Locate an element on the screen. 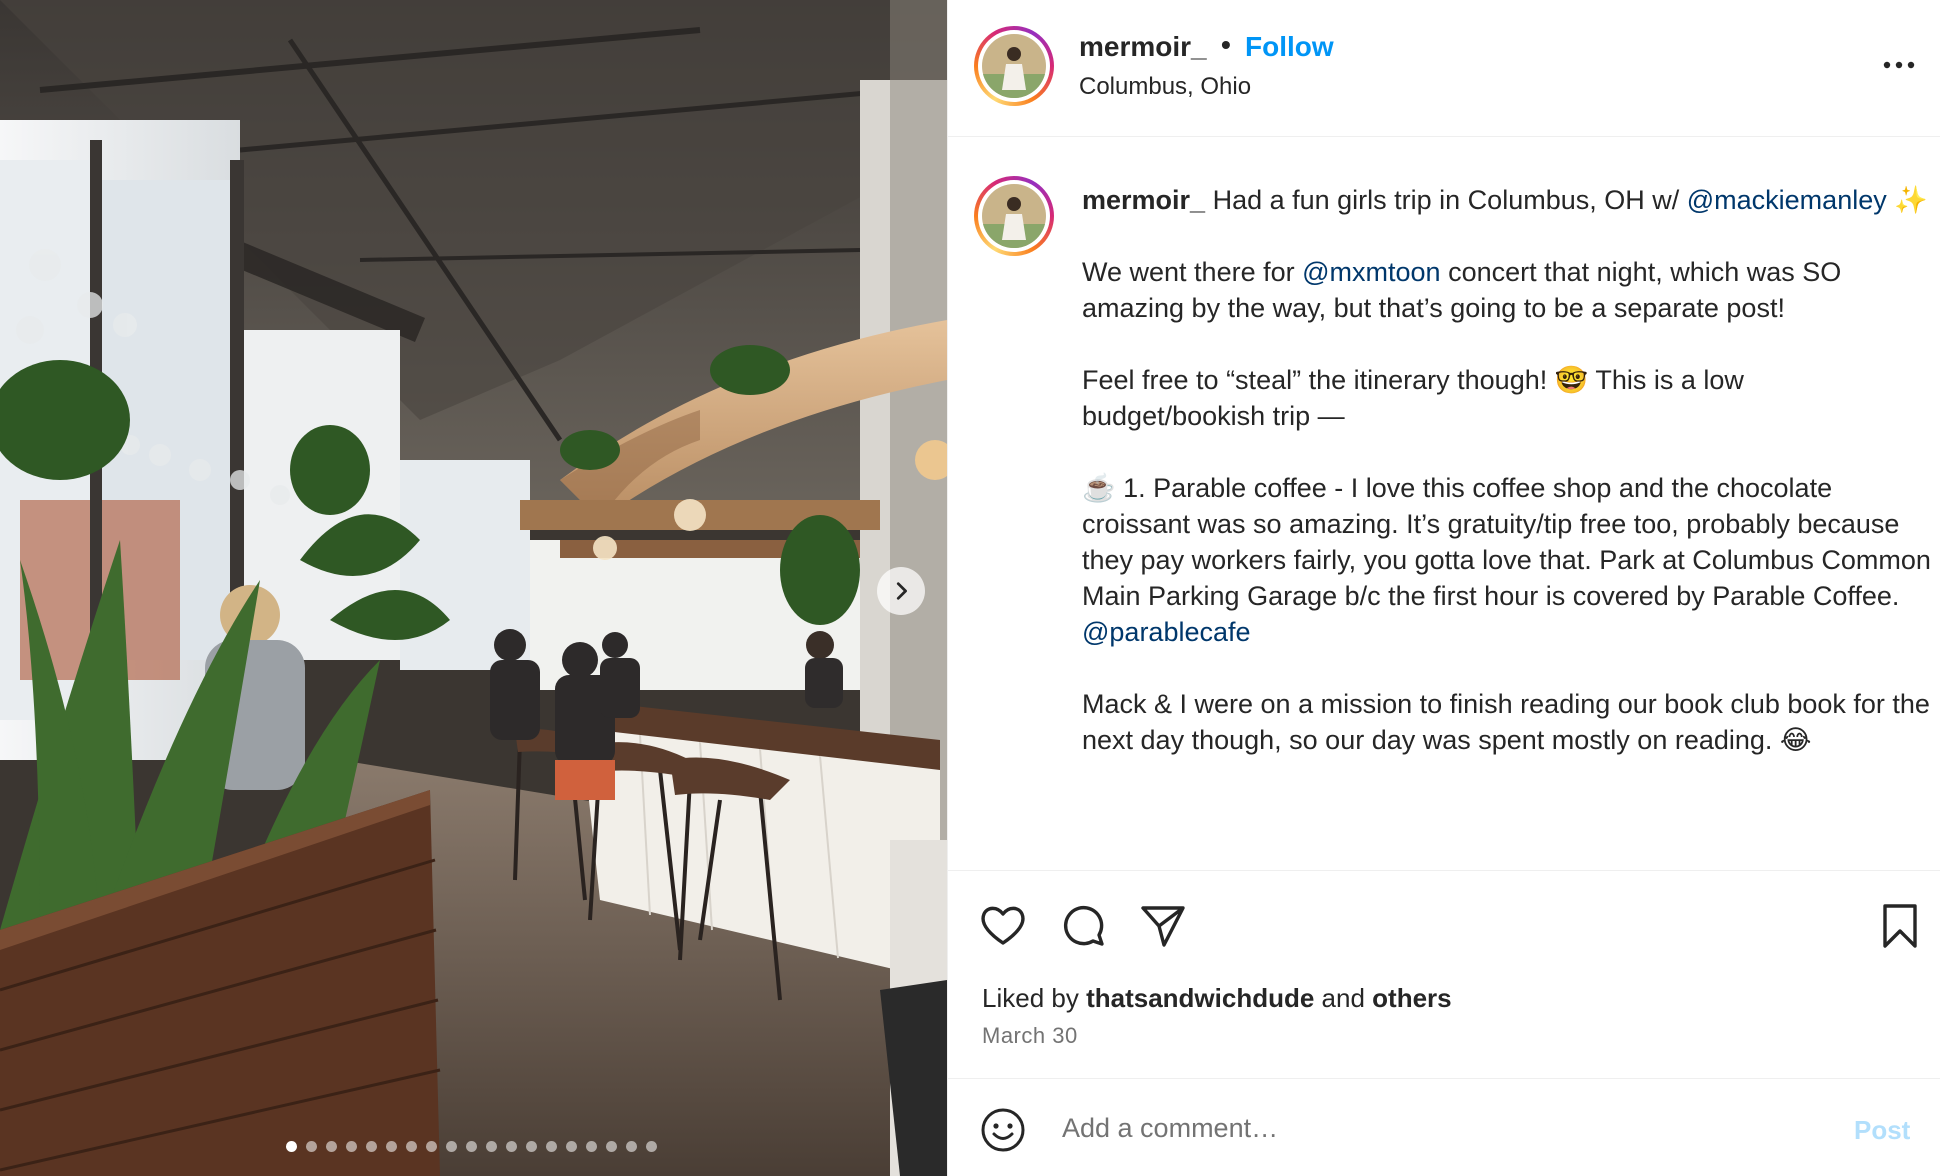 This screenshot has width=1940, height=1176. likes-summary: Liked by thatsandwichdude and others is located at coordinates (1217, 998).